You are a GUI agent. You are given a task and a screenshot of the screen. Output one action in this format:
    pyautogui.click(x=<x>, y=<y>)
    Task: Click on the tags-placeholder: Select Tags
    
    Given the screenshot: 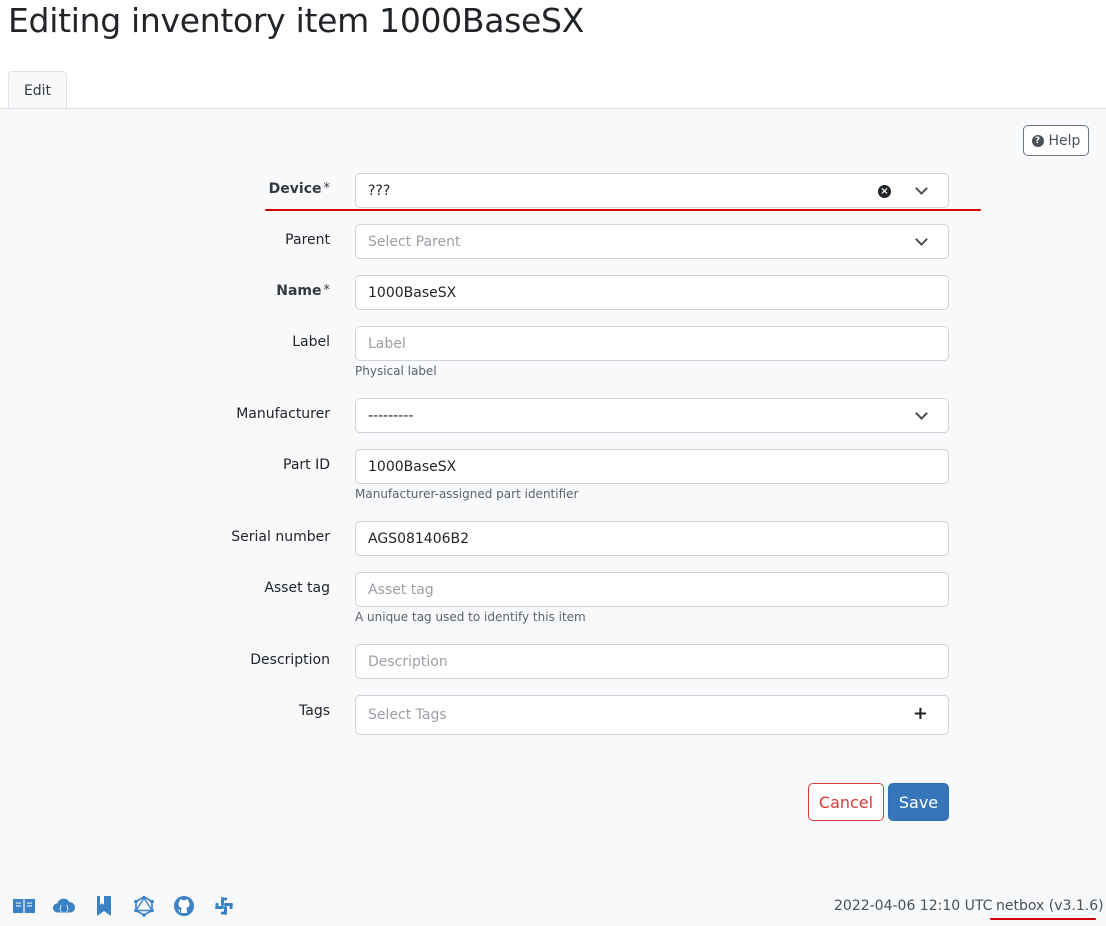 What is the action you would take?
    pyautogui.click(x=407, y=715)
    